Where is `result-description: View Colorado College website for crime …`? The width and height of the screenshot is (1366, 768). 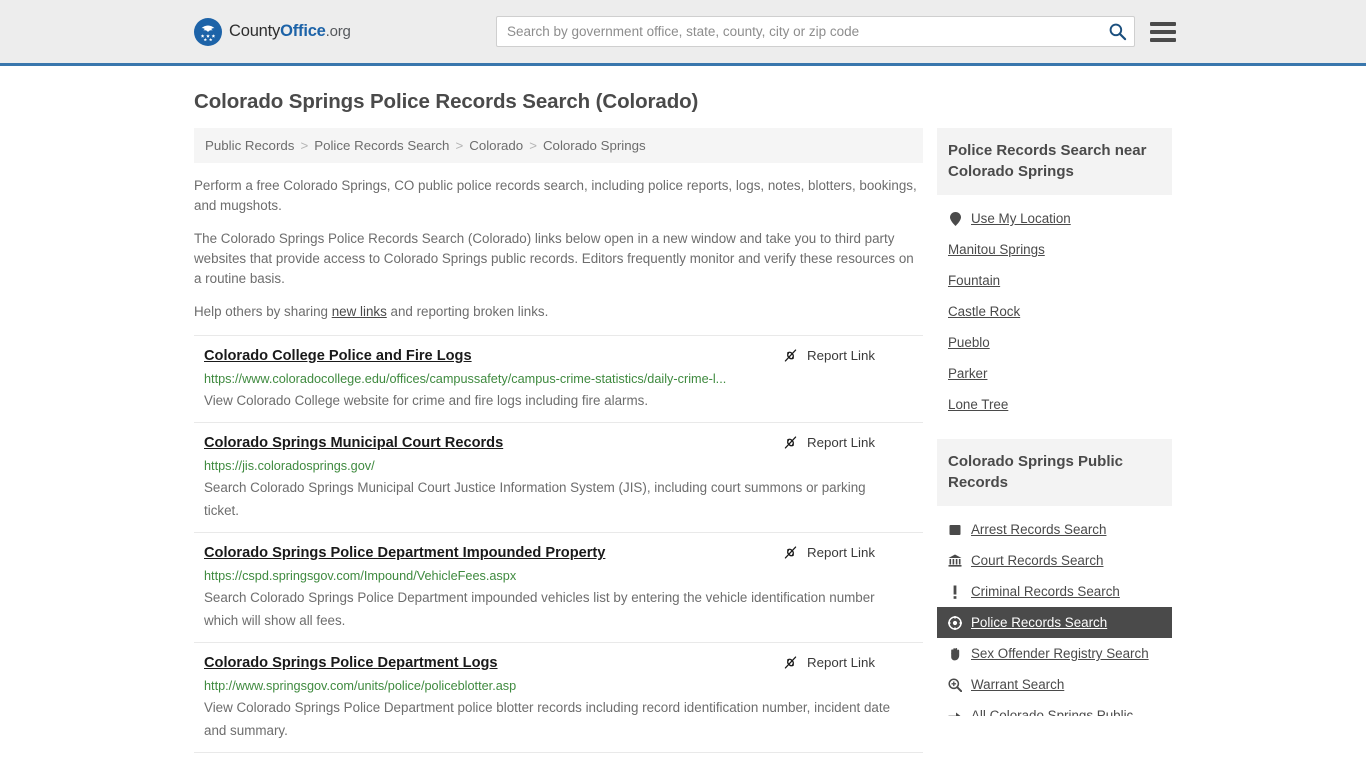 result-description: View Colorado College website for crime … is located at coordinates (426, 400).